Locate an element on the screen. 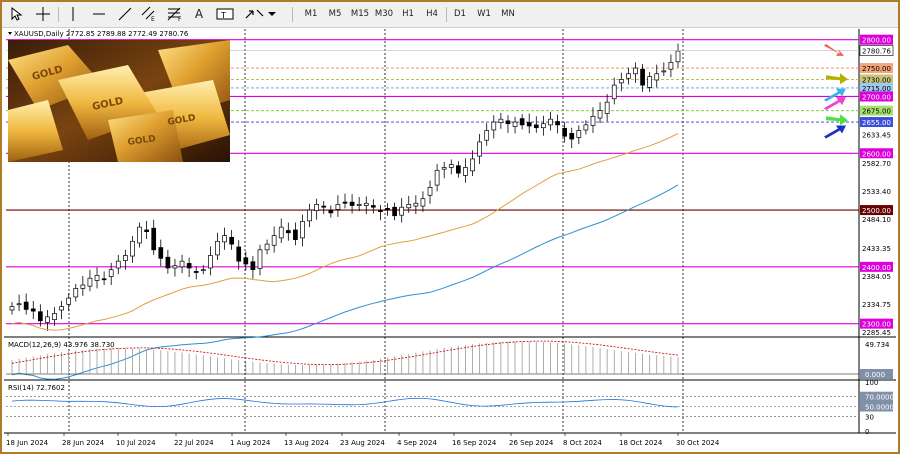  date-axis-label: 13 Aug 2024 is located at coordinates (306, 443).